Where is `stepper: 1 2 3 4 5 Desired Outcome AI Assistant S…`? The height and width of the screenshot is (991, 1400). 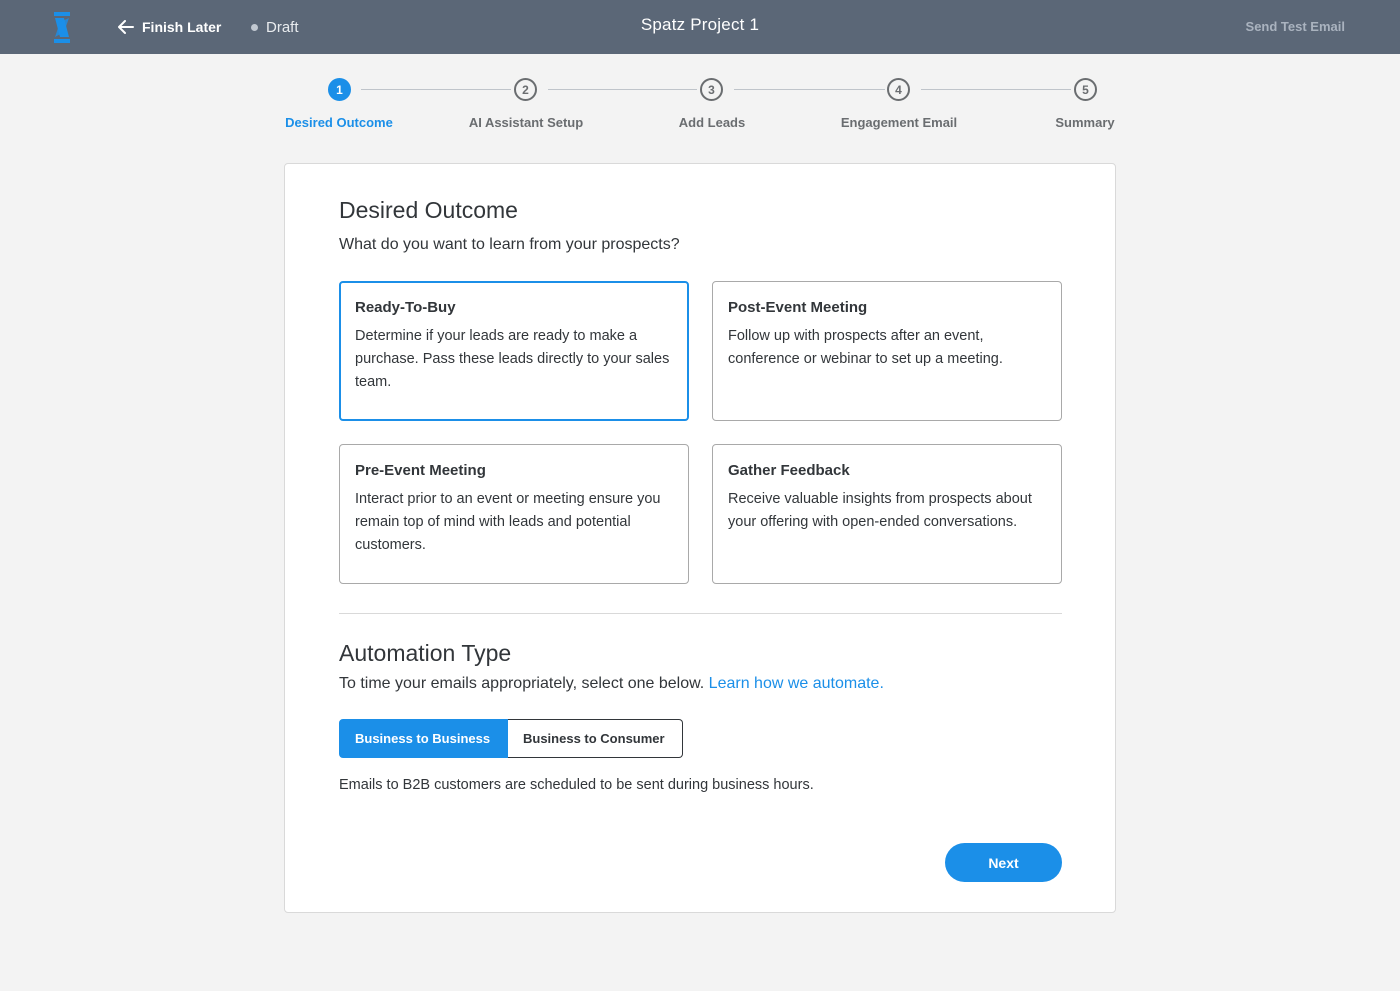
stepper: 1 2 3 4 5 Desired Outcome AI Assistant S… is located at coordinates (700, 106).